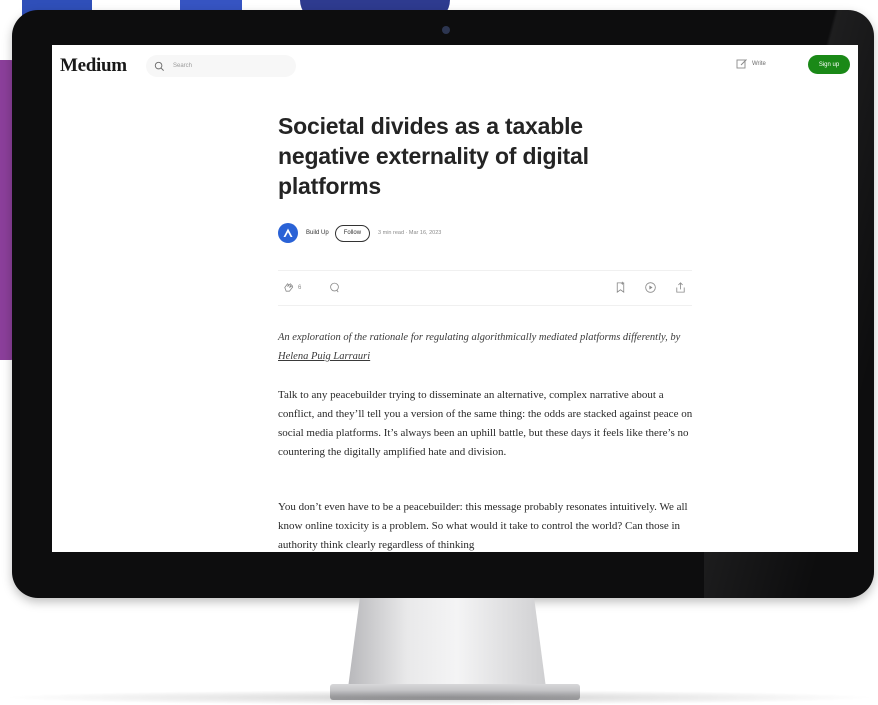  Describe the element at coordinates (221, 66) in the screenshot. I see `search-input: Search` at that location.